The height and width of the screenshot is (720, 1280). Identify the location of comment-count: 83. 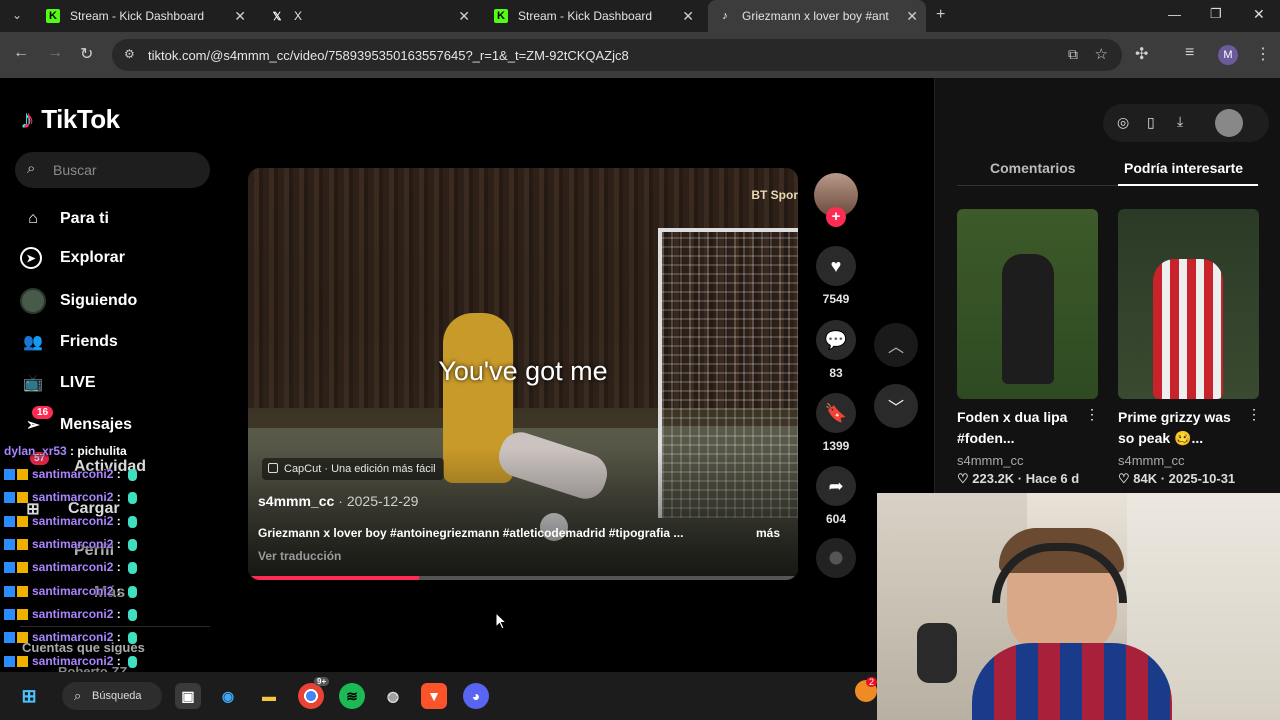
(836, 373).